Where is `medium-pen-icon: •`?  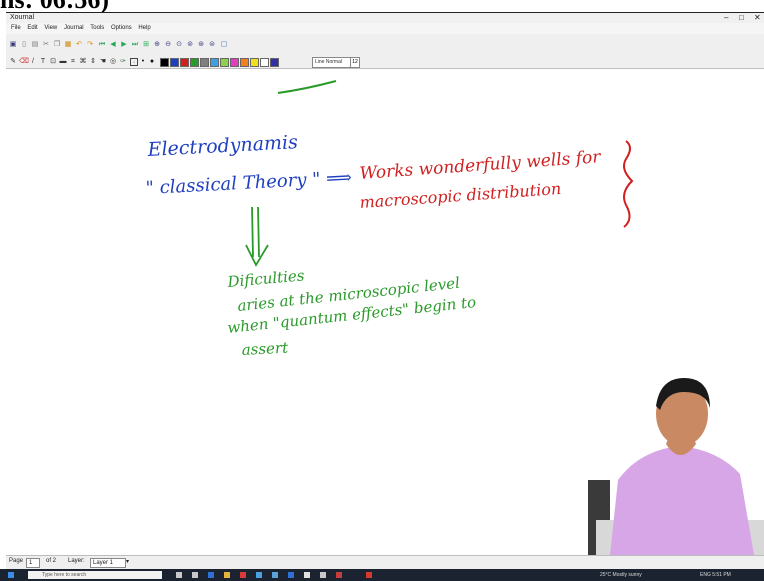
medium-pen-icon: • is located at coordinates (143, 62).